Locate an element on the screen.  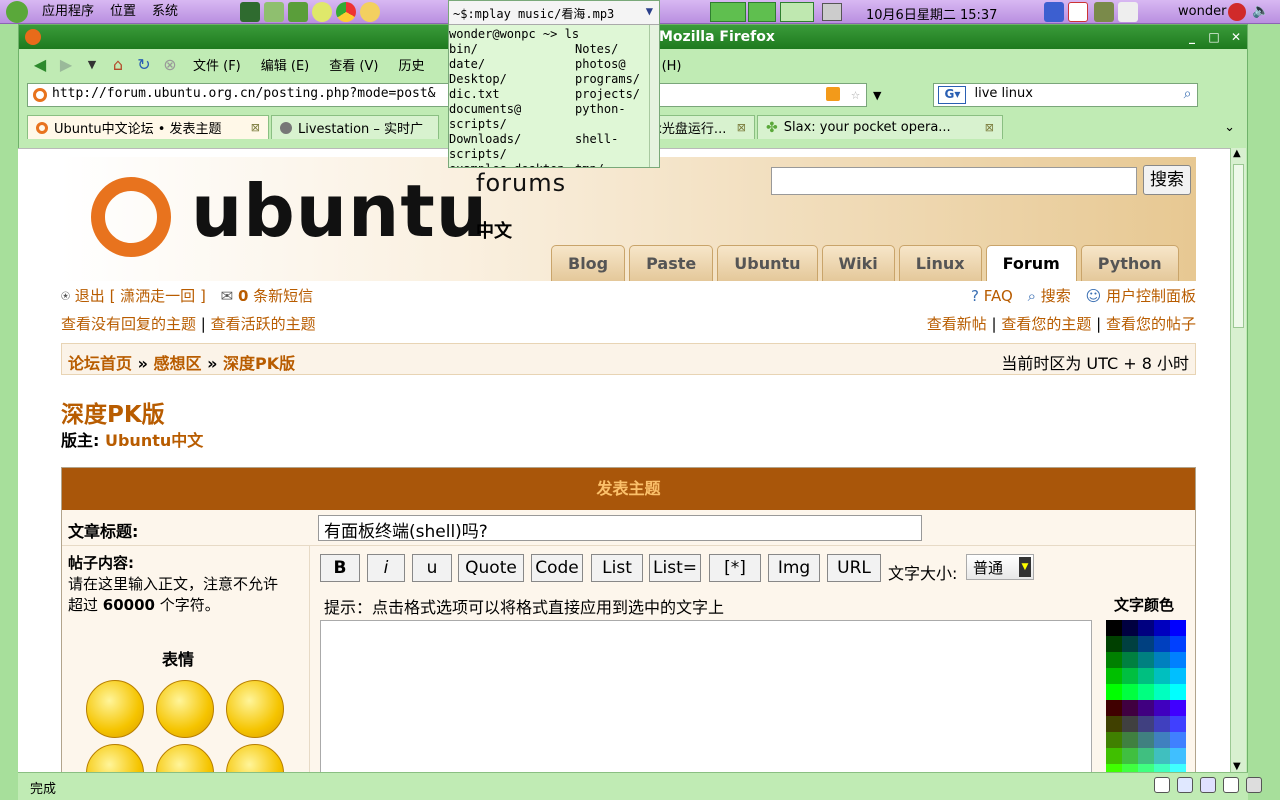
maximize-button: □ is located at coordinates (1214, 37).